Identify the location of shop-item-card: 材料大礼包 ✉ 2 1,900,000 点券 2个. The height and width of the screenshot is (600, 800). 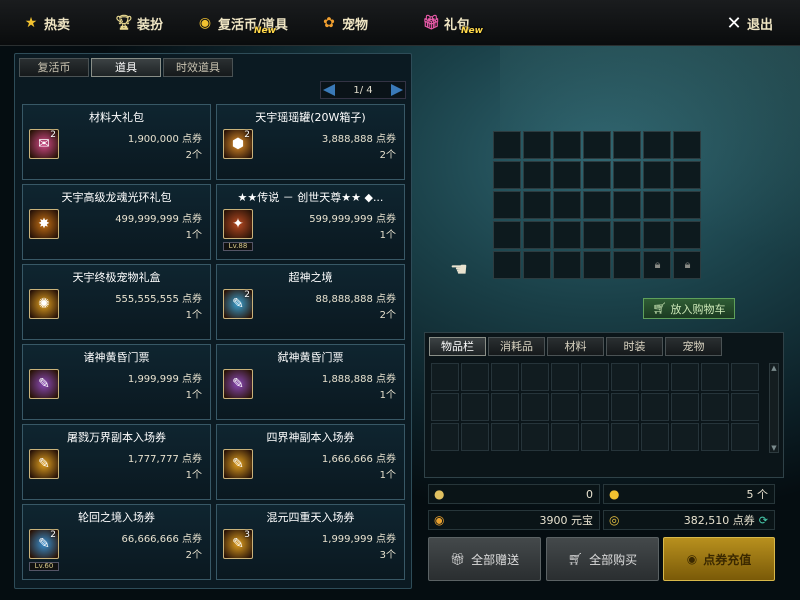
(116, 142).